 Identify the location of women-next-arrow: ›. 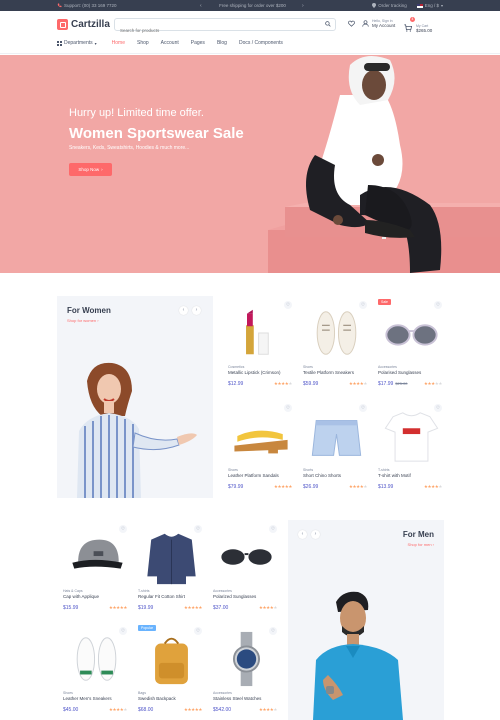
(196, 310).